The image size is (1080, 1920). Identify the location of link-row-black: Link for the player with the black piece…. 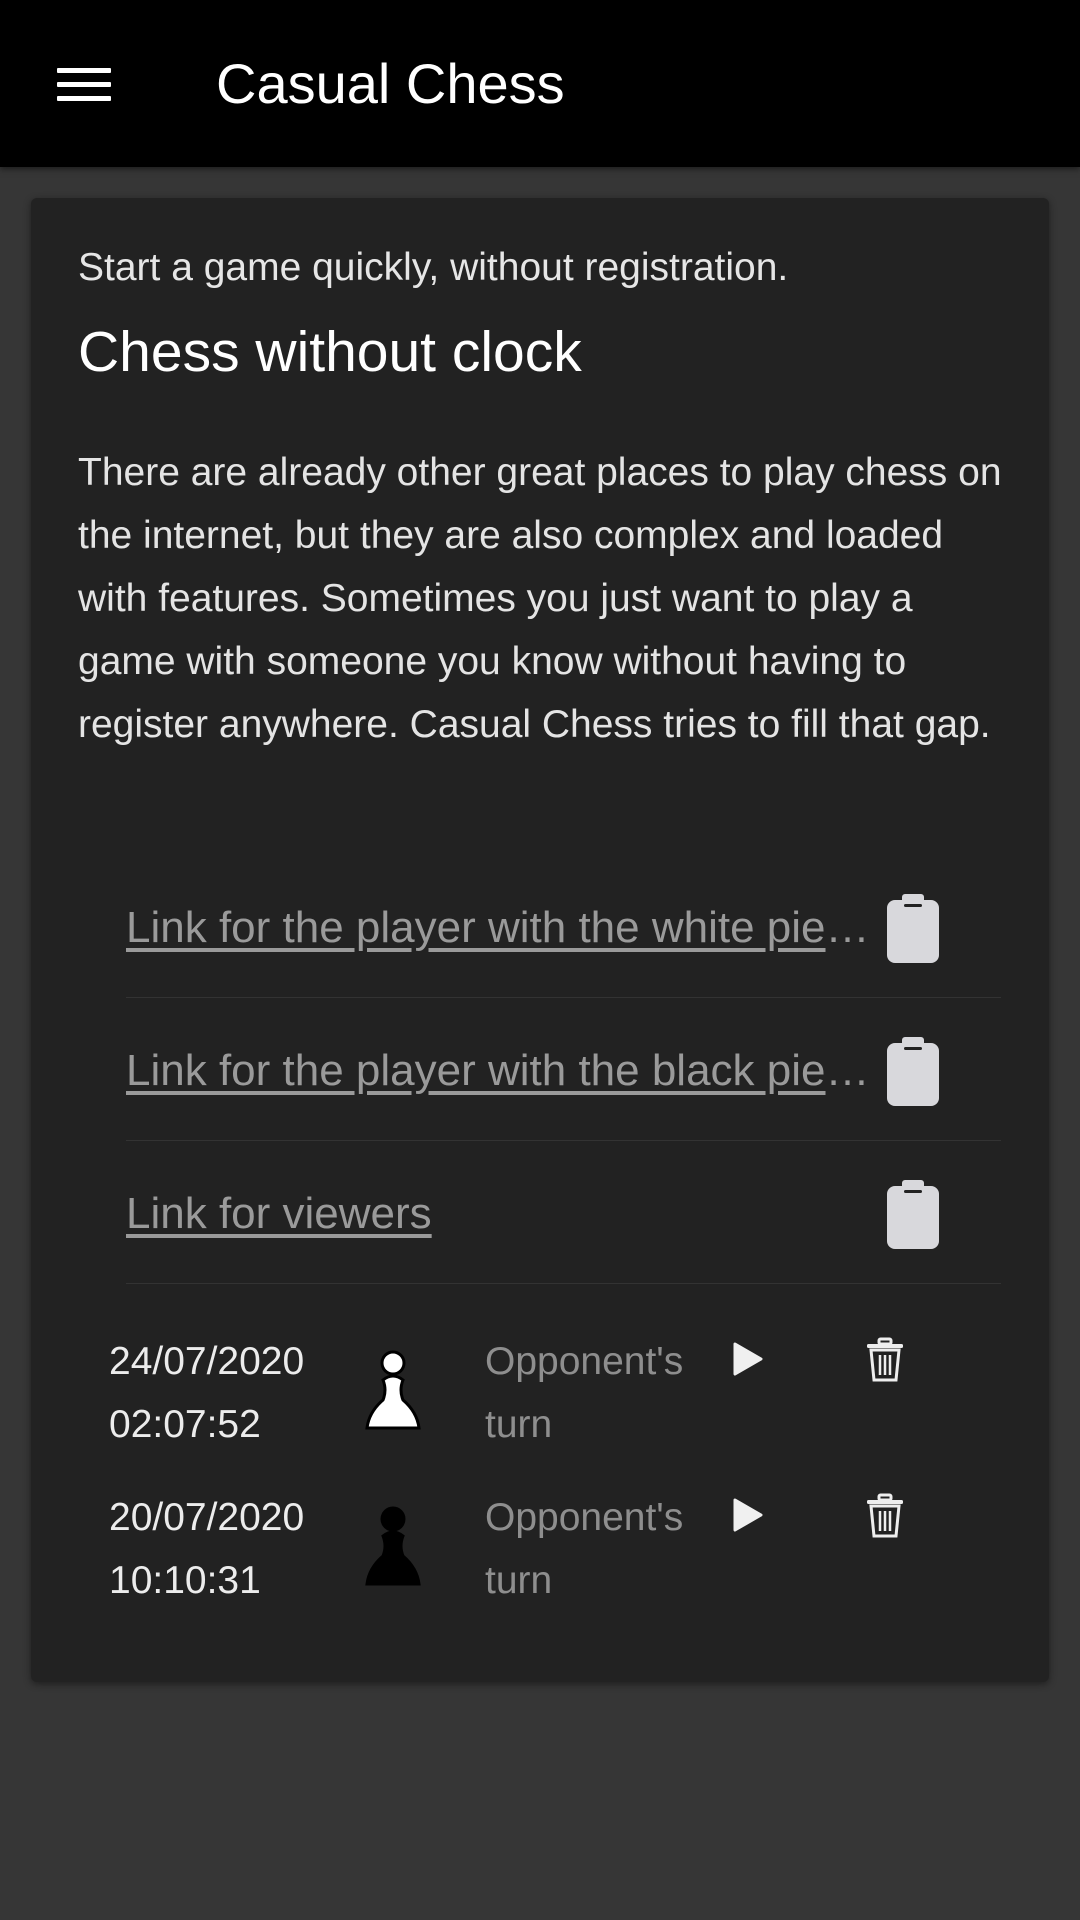
(563, 1069).